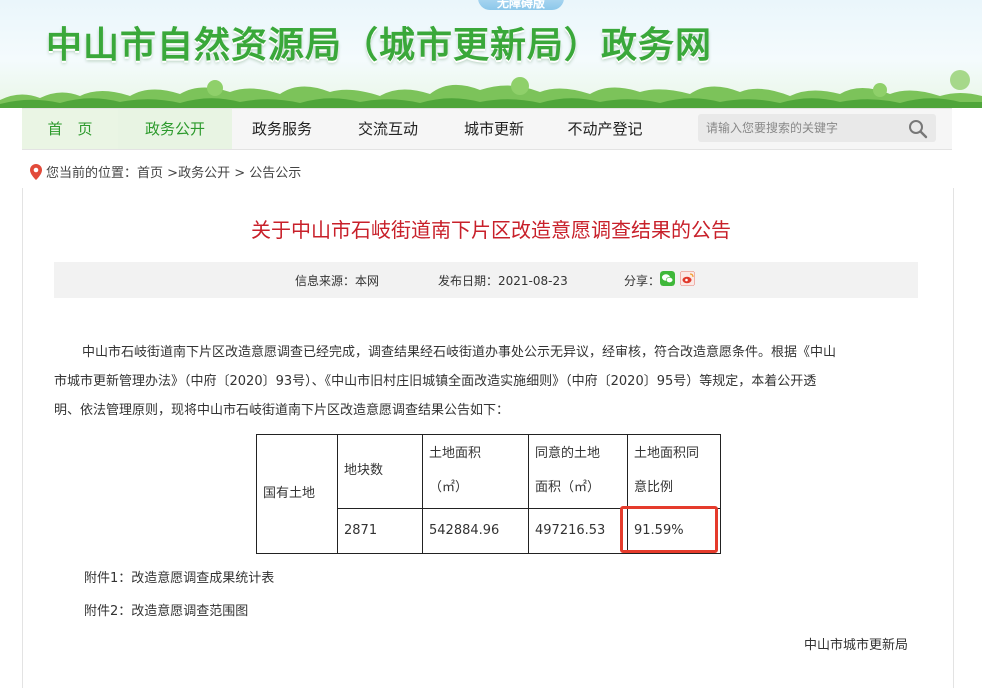 This screenshot has height=688, width=982. I want to click on wechat-share-icon, so click(667, 278).